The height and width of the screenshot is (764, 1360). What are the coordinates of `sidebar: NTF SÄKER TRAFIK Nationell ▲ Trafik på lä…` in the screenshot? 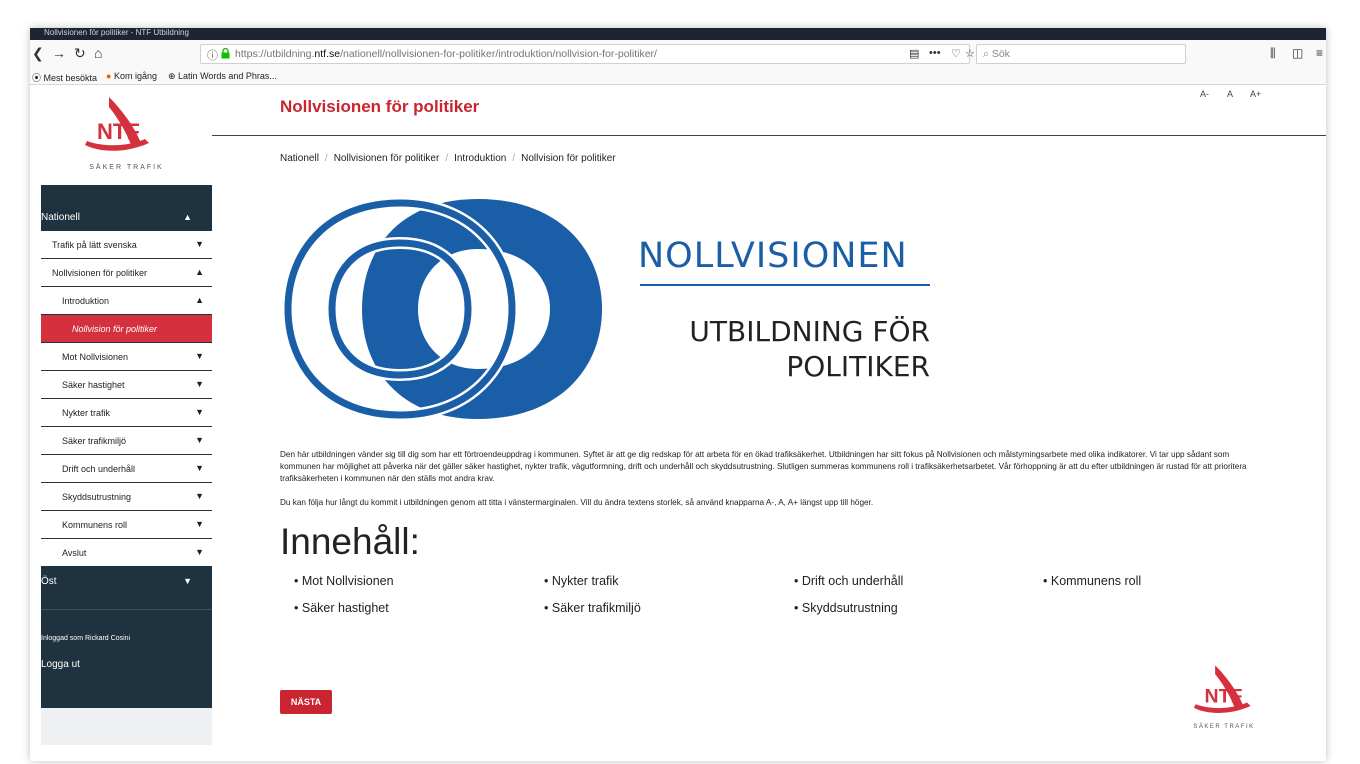 It's located at (126, 415).